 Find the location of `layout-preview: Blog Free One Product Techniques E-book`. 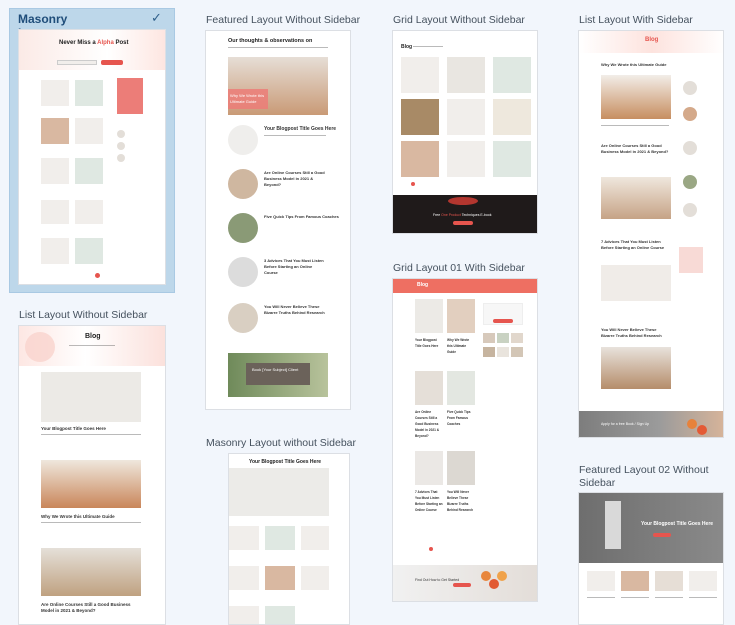

layout-preview: Blog Free One Product Techniques E-book is located at coordinates (465, 132).